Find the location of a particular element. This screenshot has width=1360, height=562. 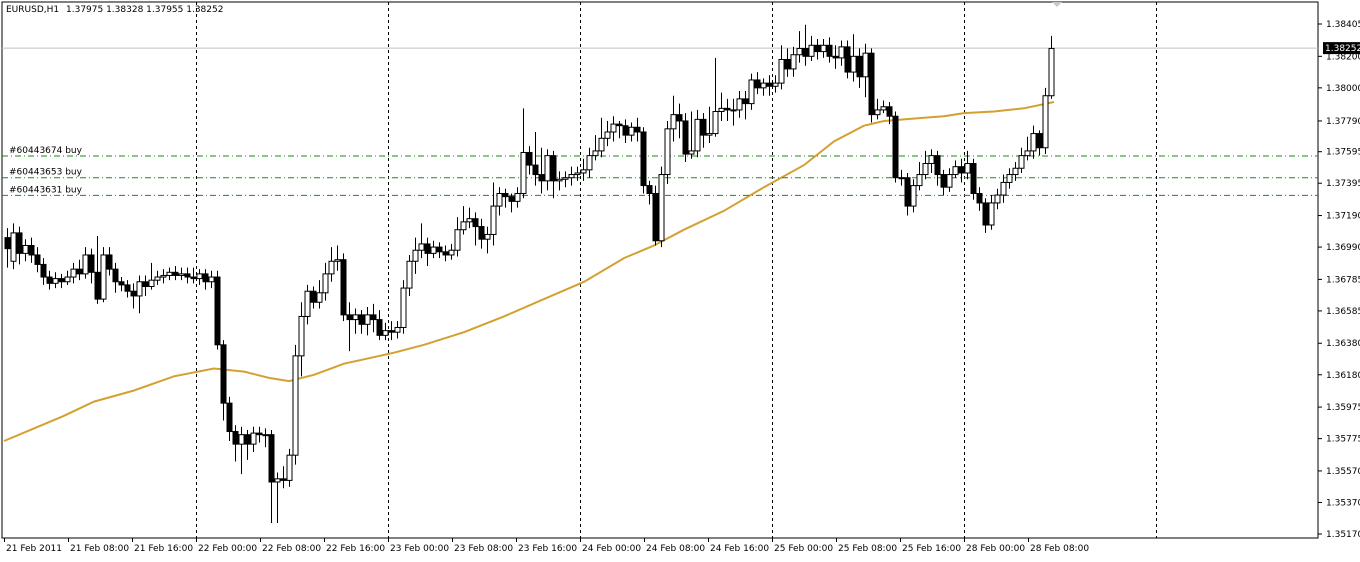

price-tick-label: 1.36585 is located at coordinates (1343, 312).